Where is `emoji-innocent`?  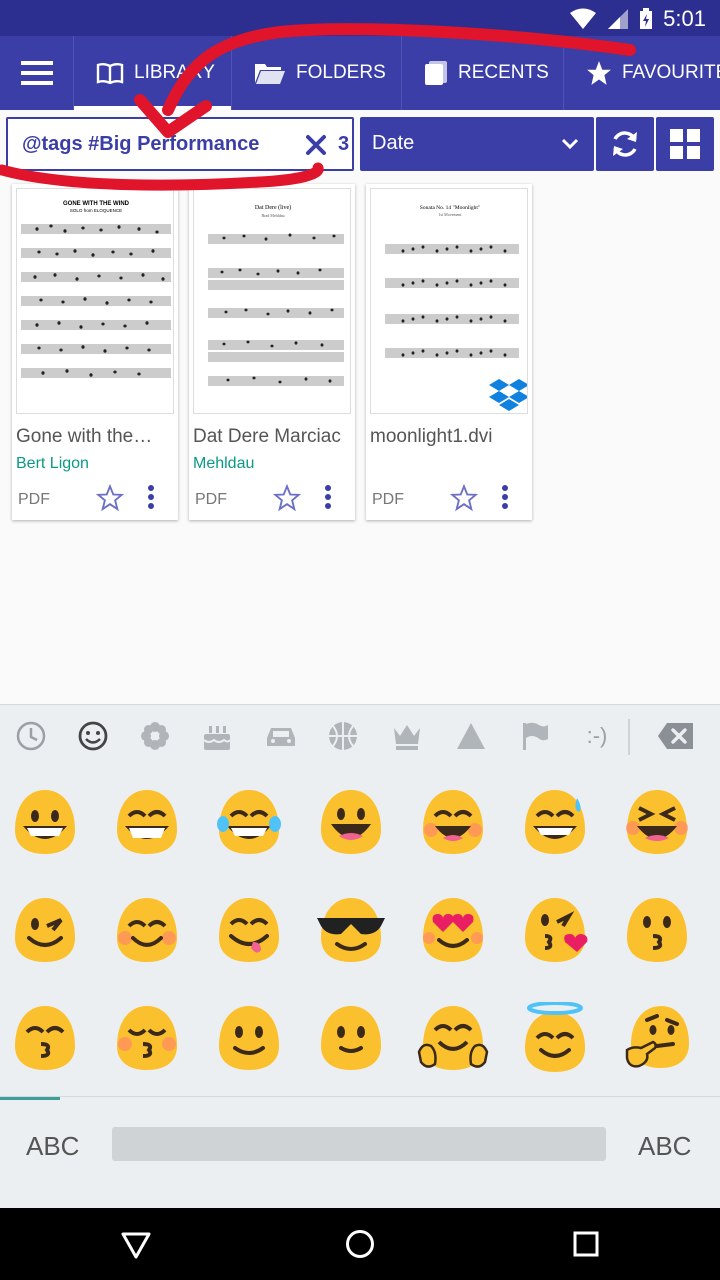
emoji-innocent is located at coordinates (555, 1038).